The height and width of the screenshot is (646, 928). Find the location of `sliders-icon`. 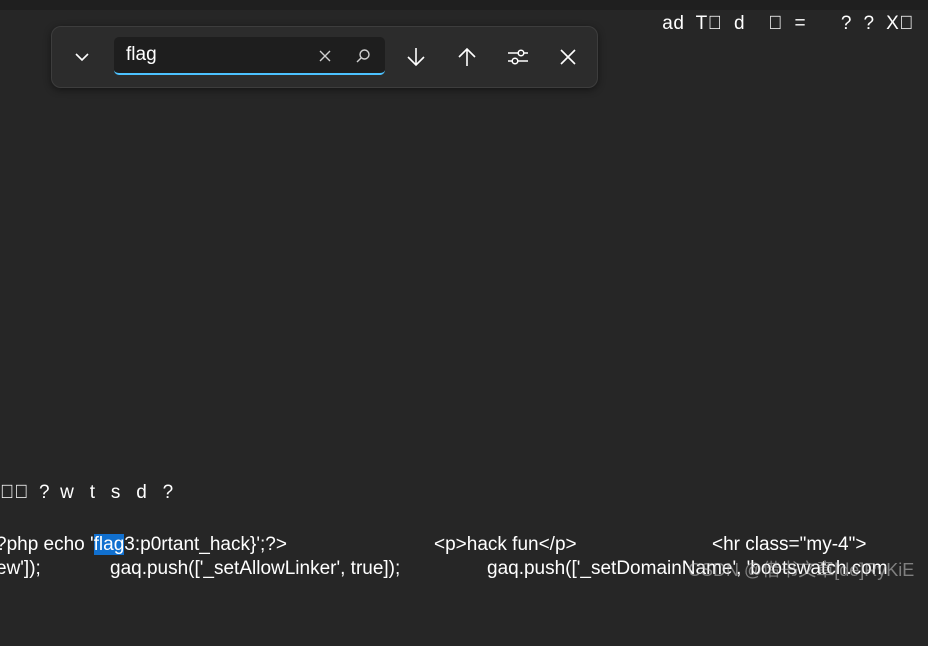

sliders-icon is located at coordinates (518, 57).